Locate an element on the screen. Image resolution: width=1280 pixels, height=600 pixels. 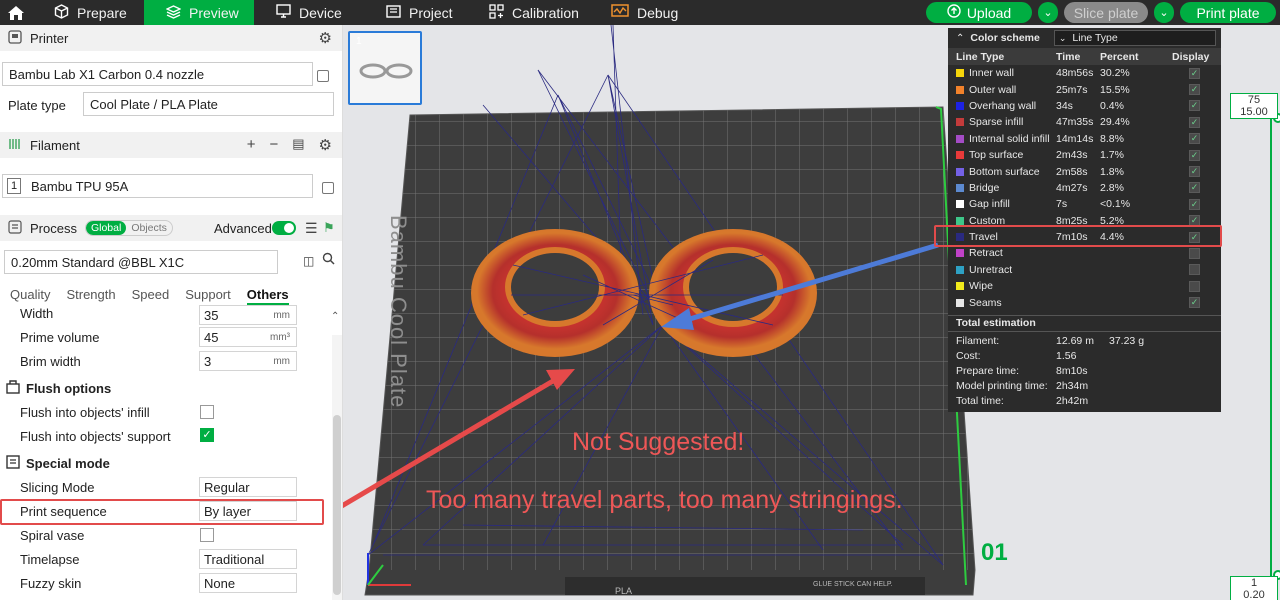
legend-row-percent: <0.1% is located at coordinates (1115, 204).